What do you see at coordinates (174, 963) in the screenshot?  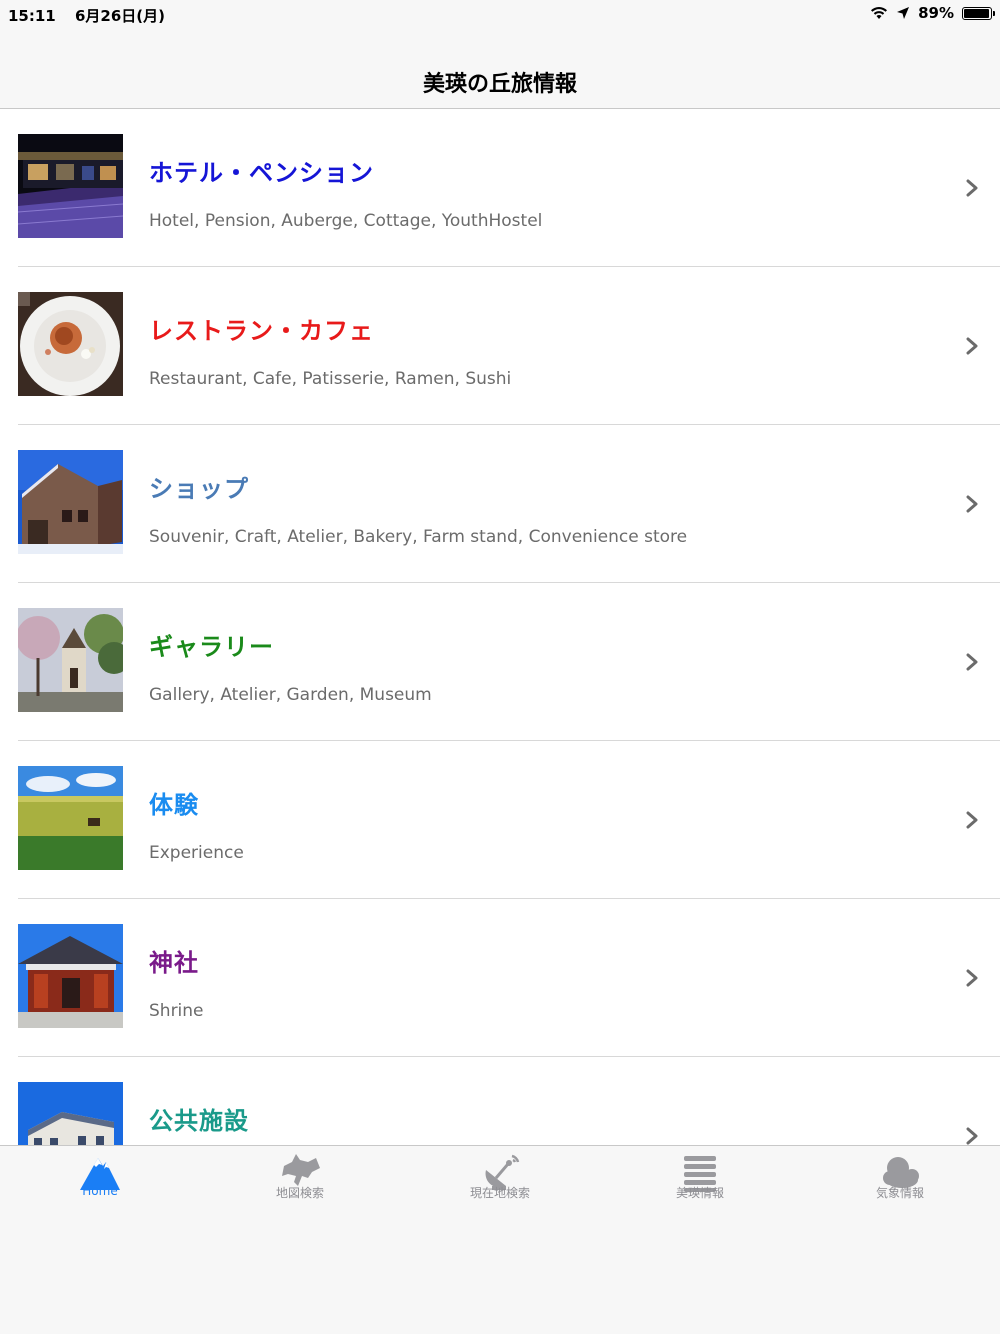 I see `list-item-title: 神社` at bounding box center [174, 963].